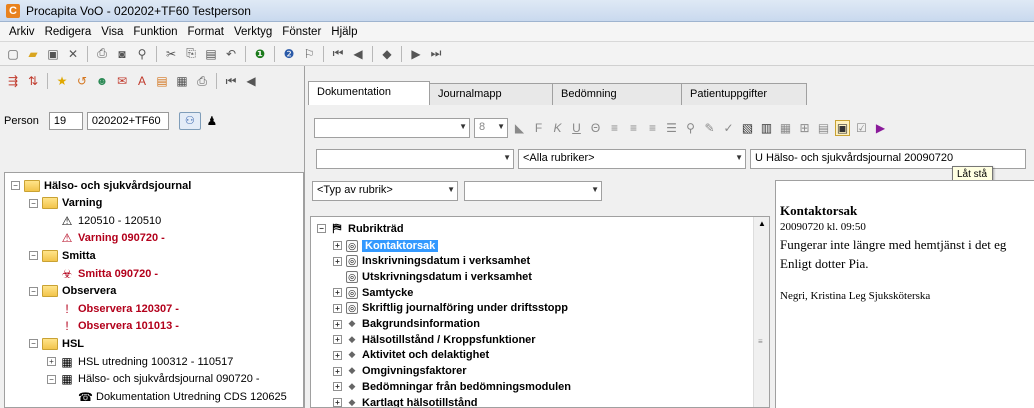 The width and height of the screenshot is (1034, 408). Describe the element at coordinates (358, 54) in the screenshot. I see `prev-icon: ◀` at that location.